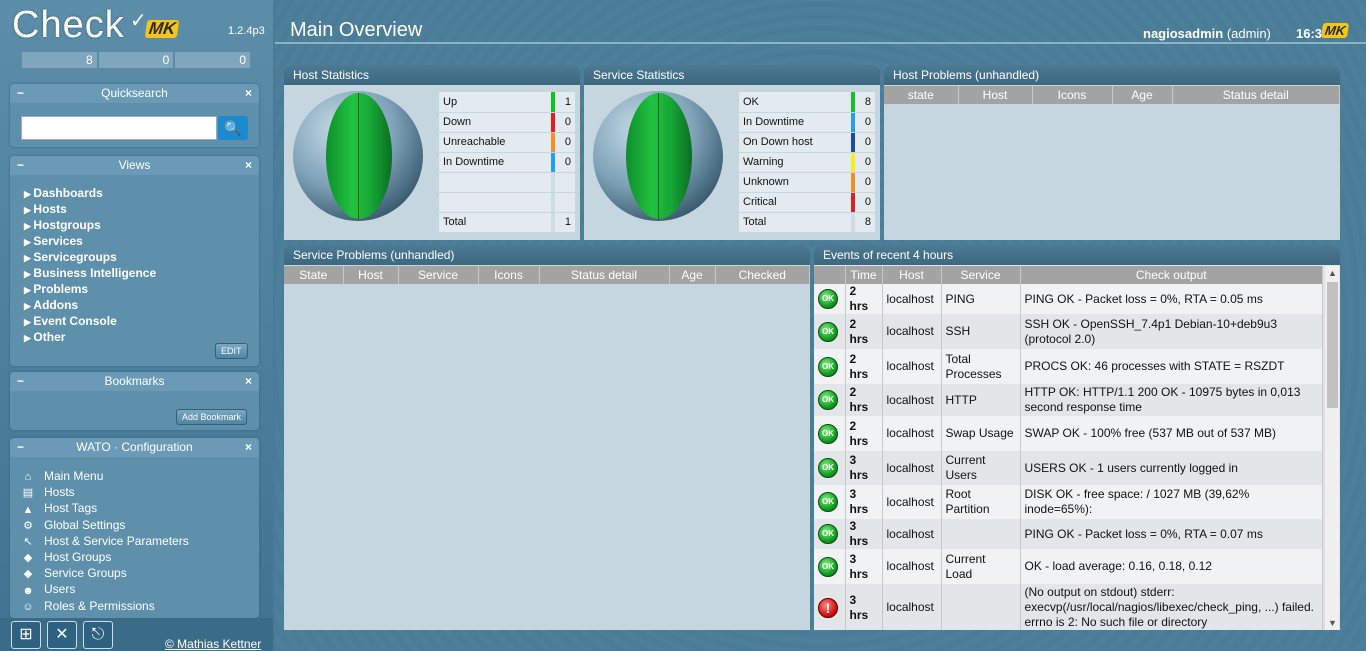  Describe the element at coordinates (1332, 623) in the screenshot. I see `scroll-down-icon: ▼` at that location.